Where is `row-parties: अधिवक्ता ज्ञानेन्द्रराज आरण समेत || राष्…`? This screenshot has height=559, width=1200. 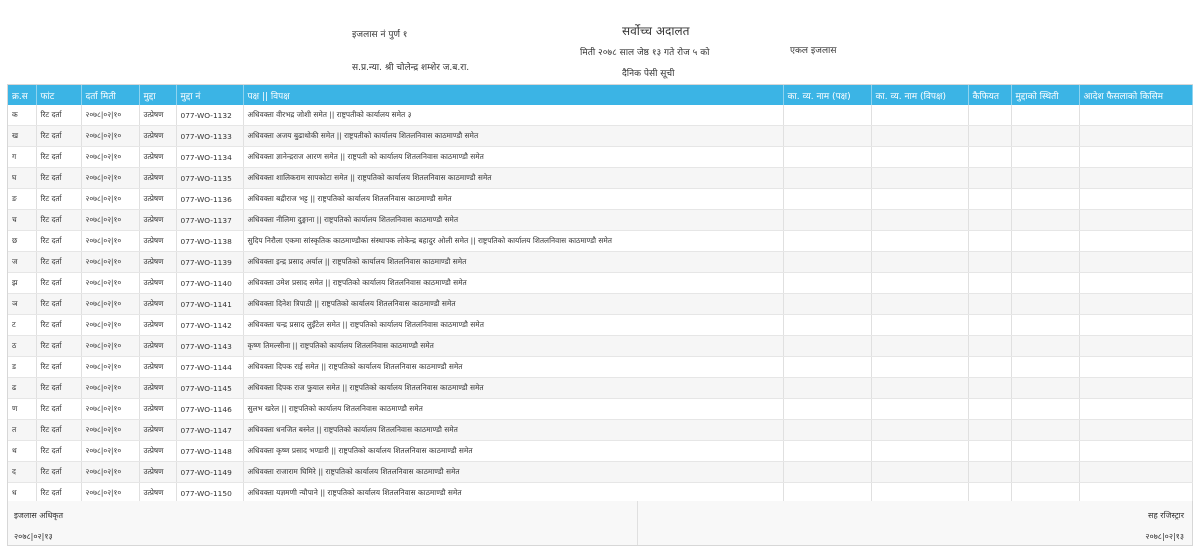 row-parties: अधिवक्ता ज्ञानेन्द्रराज आरण समेत || राष्… is located at coordinates (513, 157).